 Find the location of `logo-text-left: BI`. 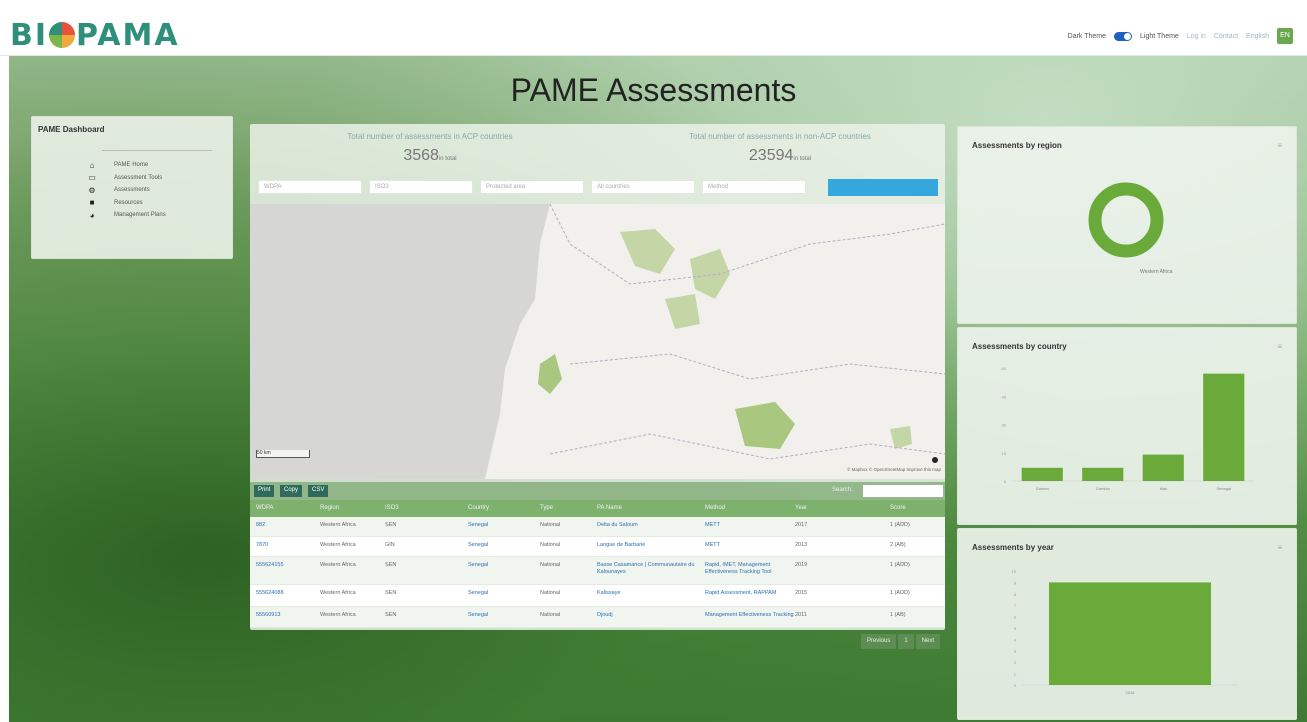

logo-text-left: BI is located at coordinates (29, 35).